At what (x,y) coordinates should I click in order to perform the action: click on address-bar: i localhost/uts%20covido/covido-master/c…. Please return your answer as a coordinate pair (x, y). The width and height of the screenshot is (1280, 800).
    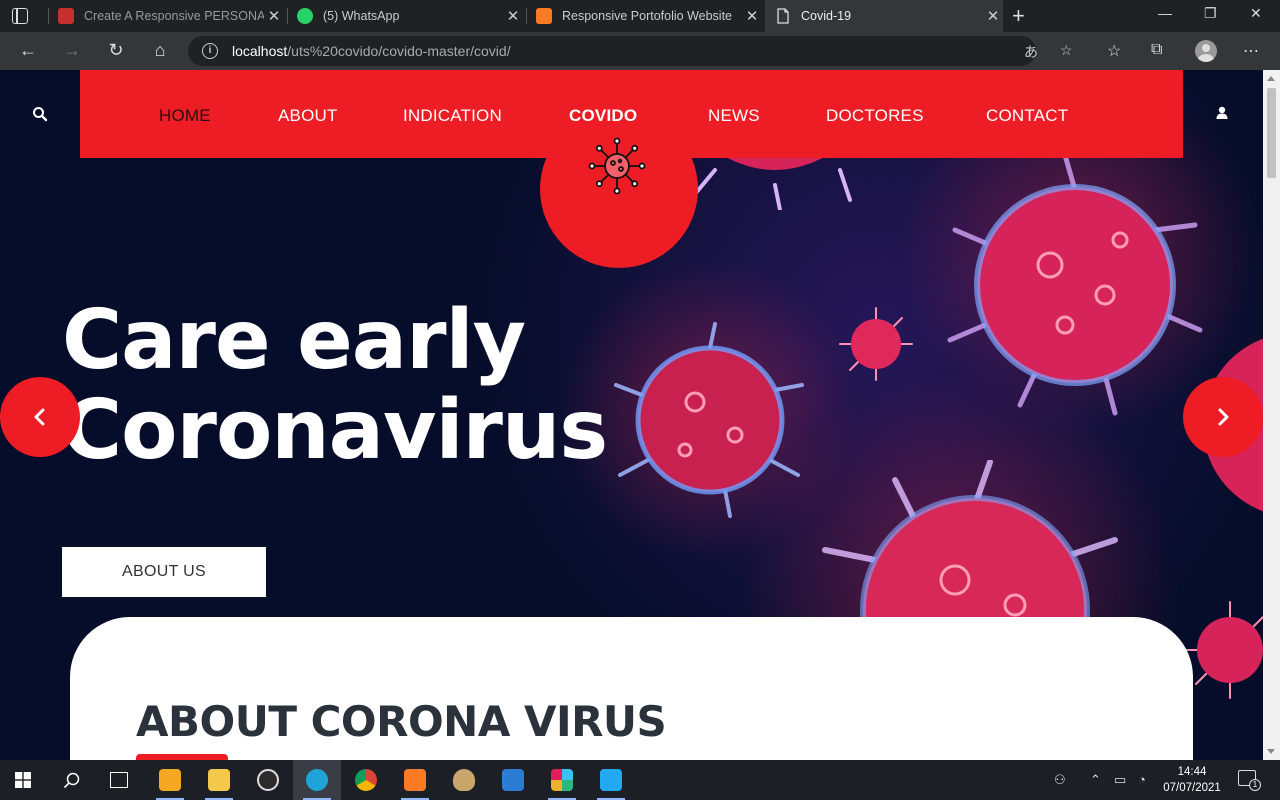
    Looking at the image, I should click on (630, 51).